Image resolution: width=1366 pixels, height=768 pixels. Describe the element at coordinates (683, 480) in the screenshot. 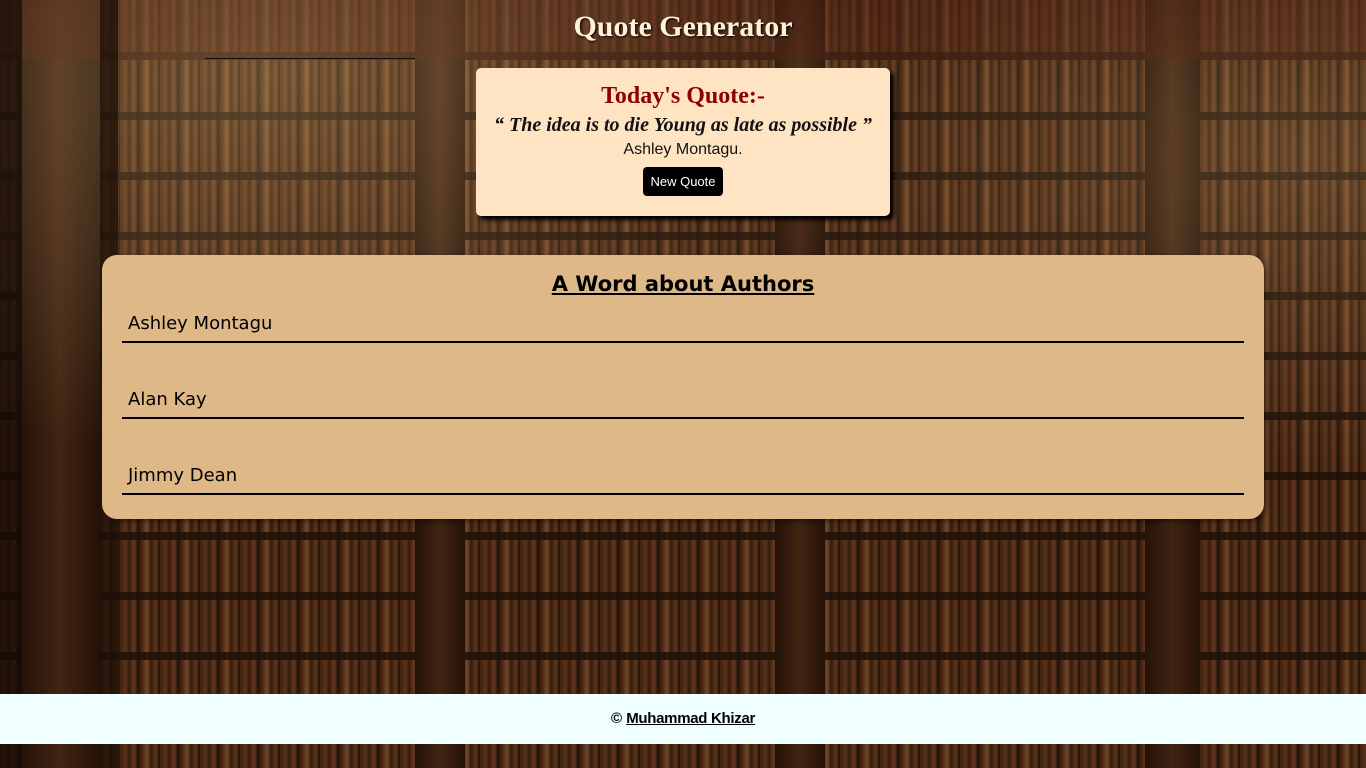

I see `author-item-jimmy-dean: Jimmy Dean` at that location.